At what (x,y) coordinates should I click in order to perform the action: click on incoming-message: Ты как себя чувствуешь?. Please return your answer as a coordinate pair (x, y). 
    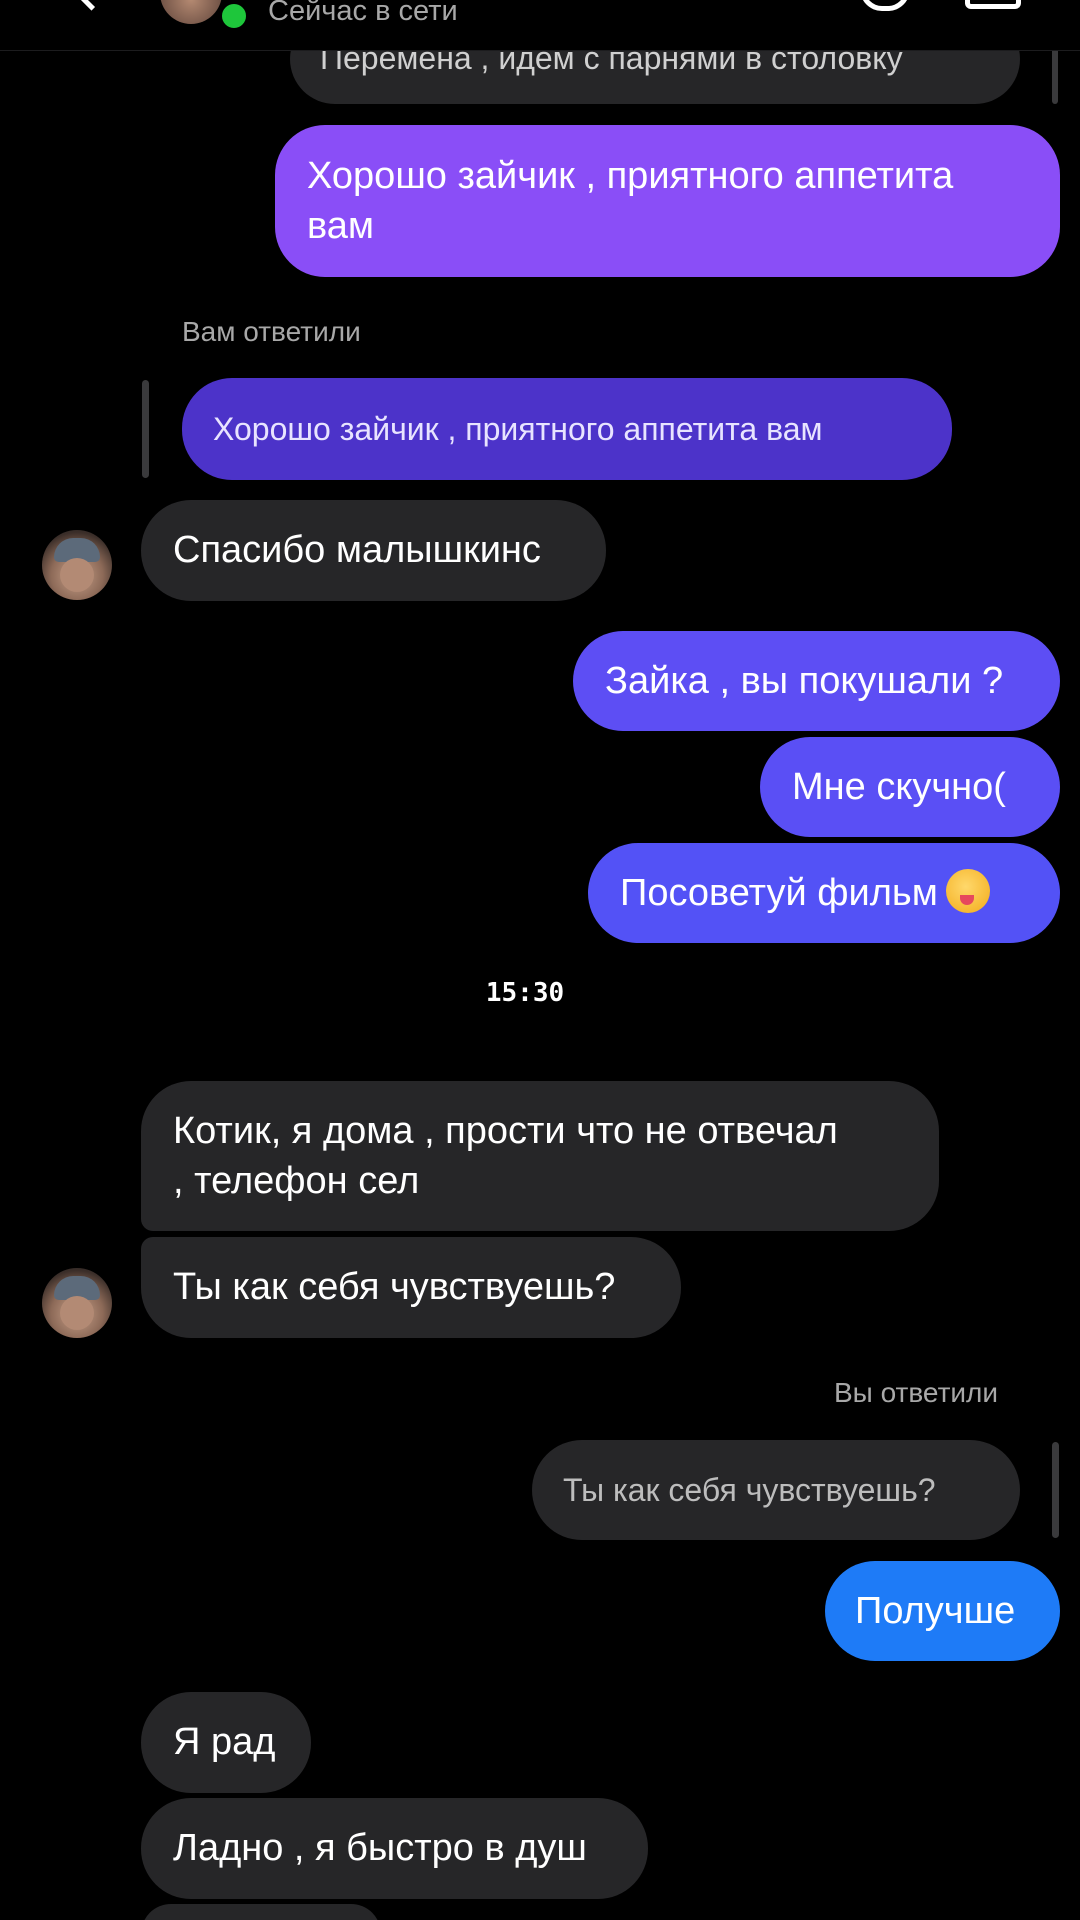
    Looking at the image, I should click on (411, 1287).